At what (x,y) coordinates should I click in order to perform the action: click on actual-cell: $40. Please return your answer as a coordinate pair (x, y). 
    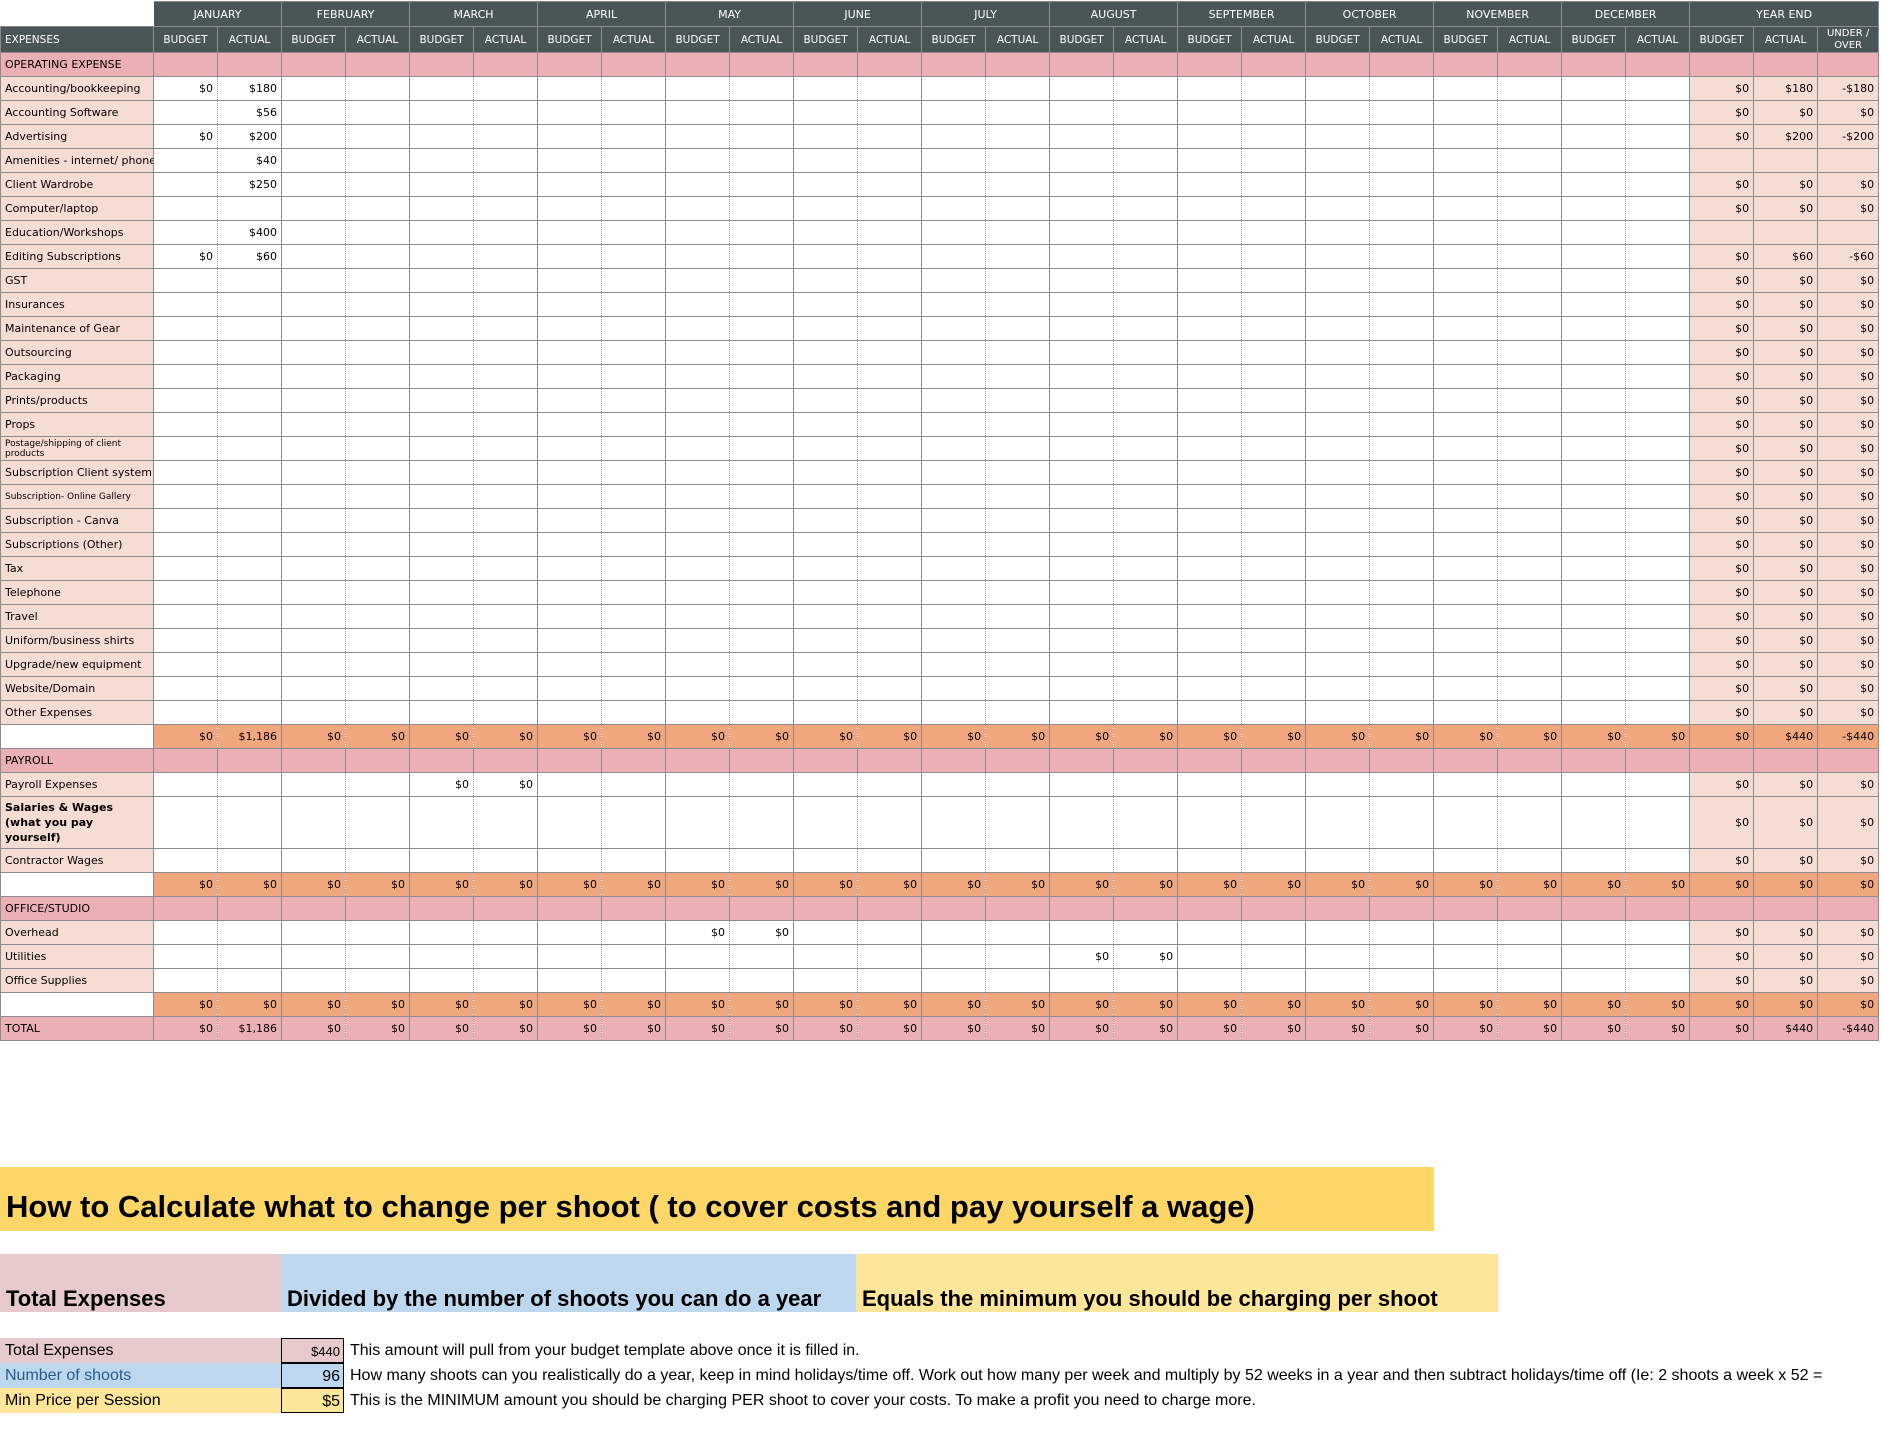
    Looking at the image, I should click on (250, 160).